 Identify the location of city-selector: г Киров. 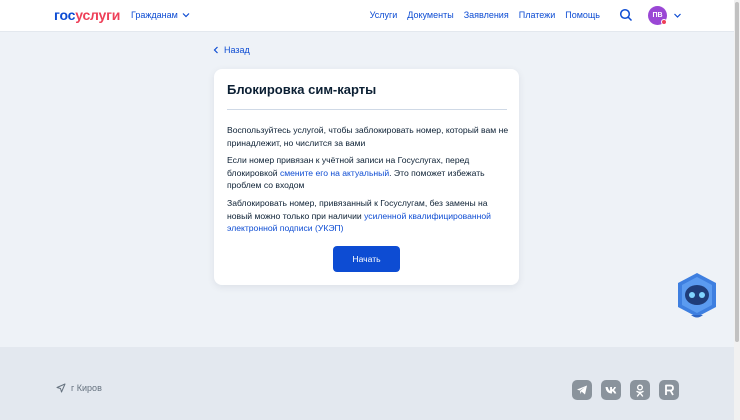
(79, 388).